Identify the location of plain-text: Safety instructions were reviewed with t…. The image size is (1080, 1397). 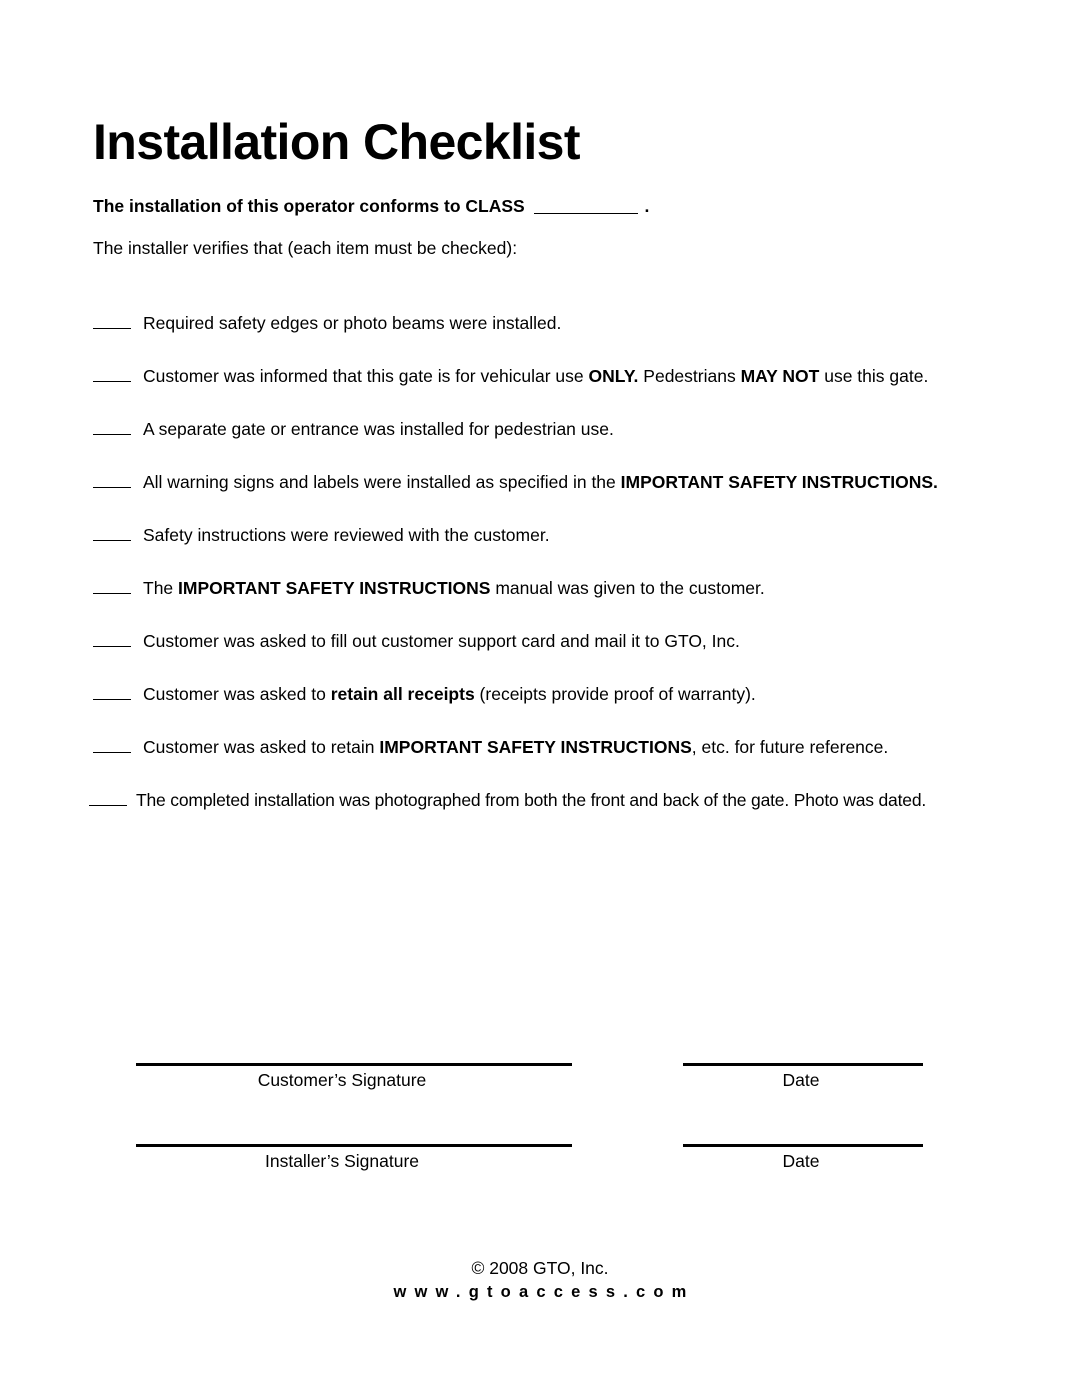
(346, 534).